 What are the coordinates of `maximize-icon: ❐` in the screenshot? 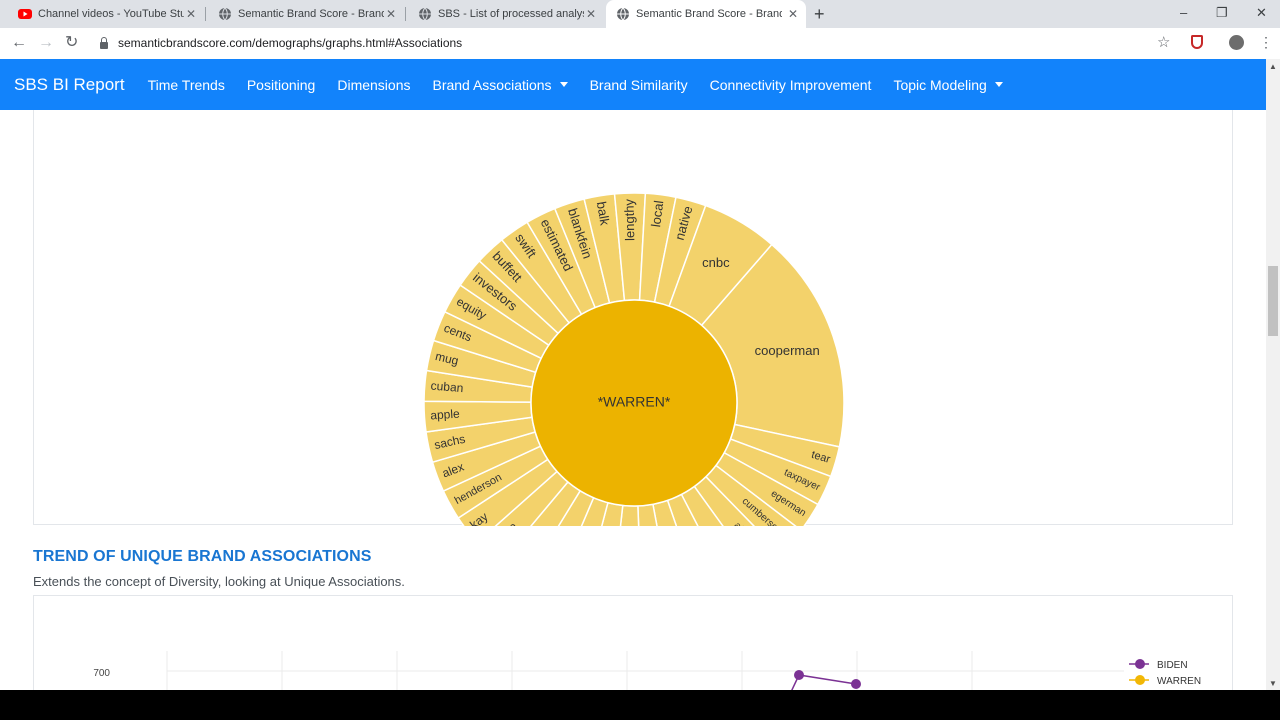 It's located at (1222, 13).